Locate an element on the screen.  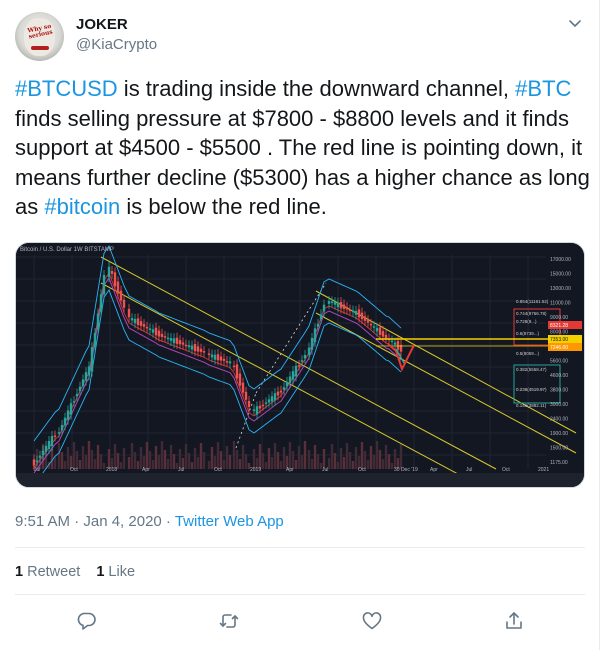
price-tag: 7353.00 is located at coordinates (559, 340).